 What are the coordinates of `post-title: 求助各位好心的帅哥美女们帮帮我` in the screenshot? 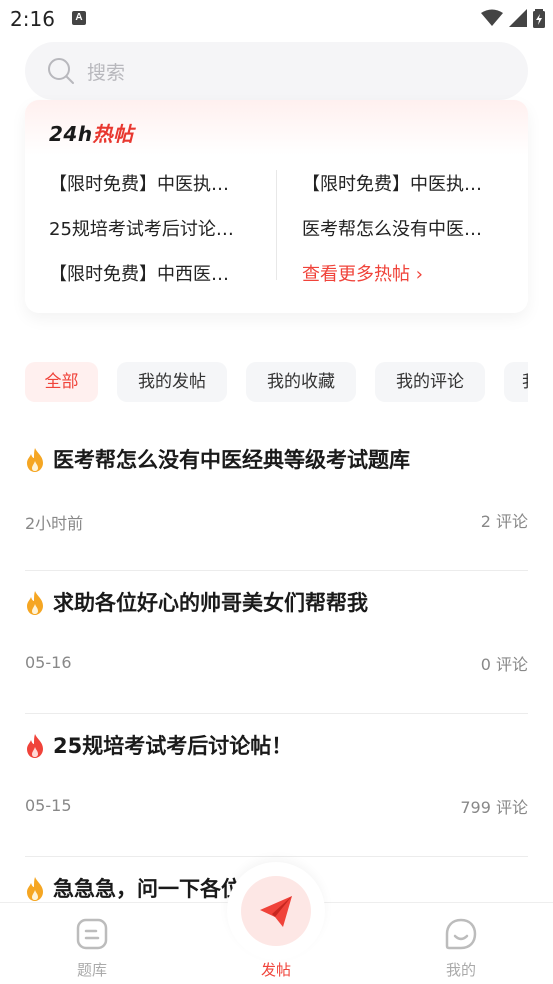 It's located at (210, 602).